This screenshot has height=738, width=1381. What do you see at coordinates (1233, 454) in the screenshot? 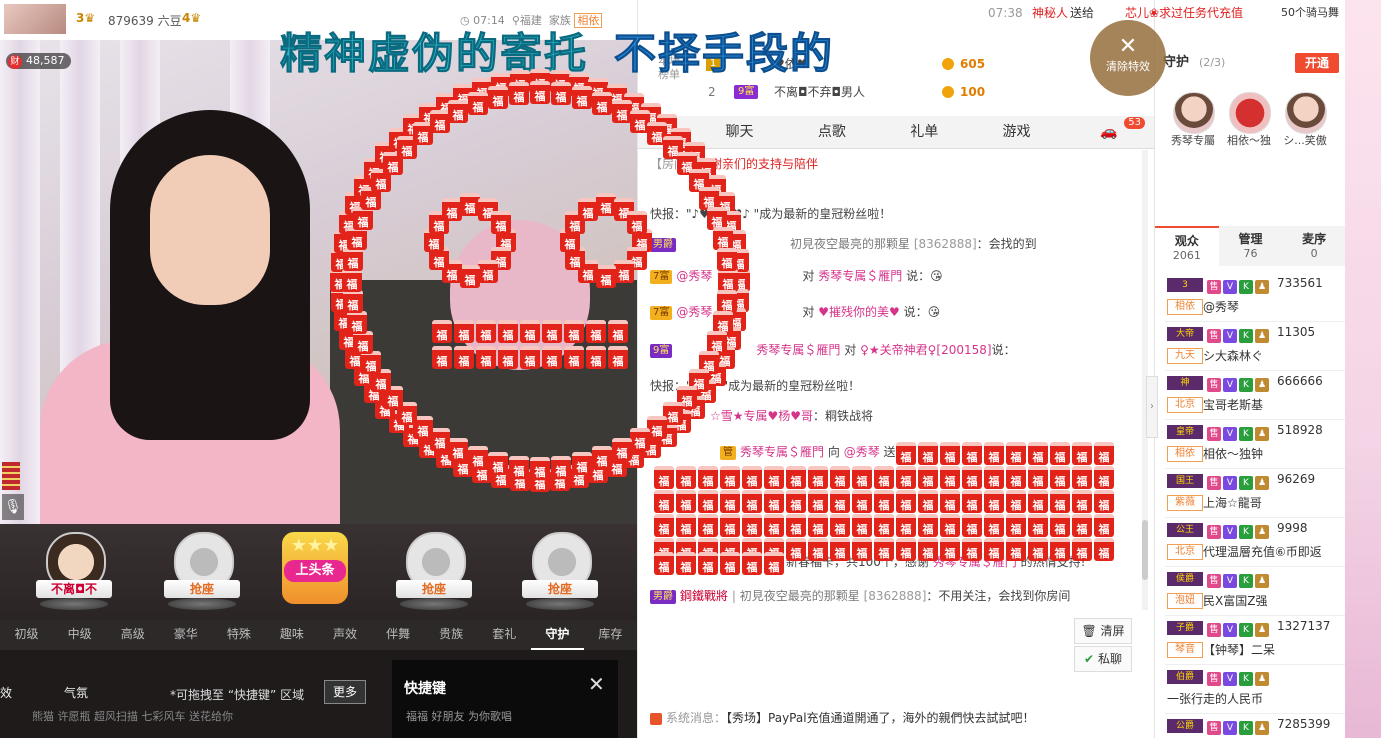
I see `viewer-name: 相依～独钟` at bounding box center [1233, 454].